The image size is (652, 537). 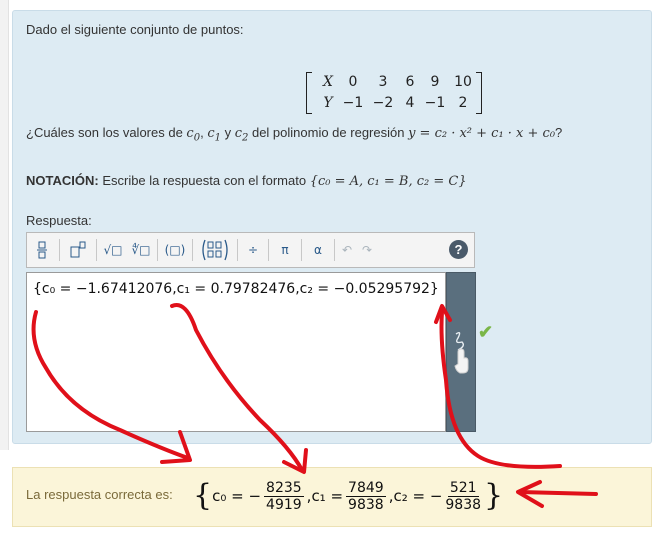 I want to click on correct-c2-fraction: 521 9838, so click(x=463, y=496).